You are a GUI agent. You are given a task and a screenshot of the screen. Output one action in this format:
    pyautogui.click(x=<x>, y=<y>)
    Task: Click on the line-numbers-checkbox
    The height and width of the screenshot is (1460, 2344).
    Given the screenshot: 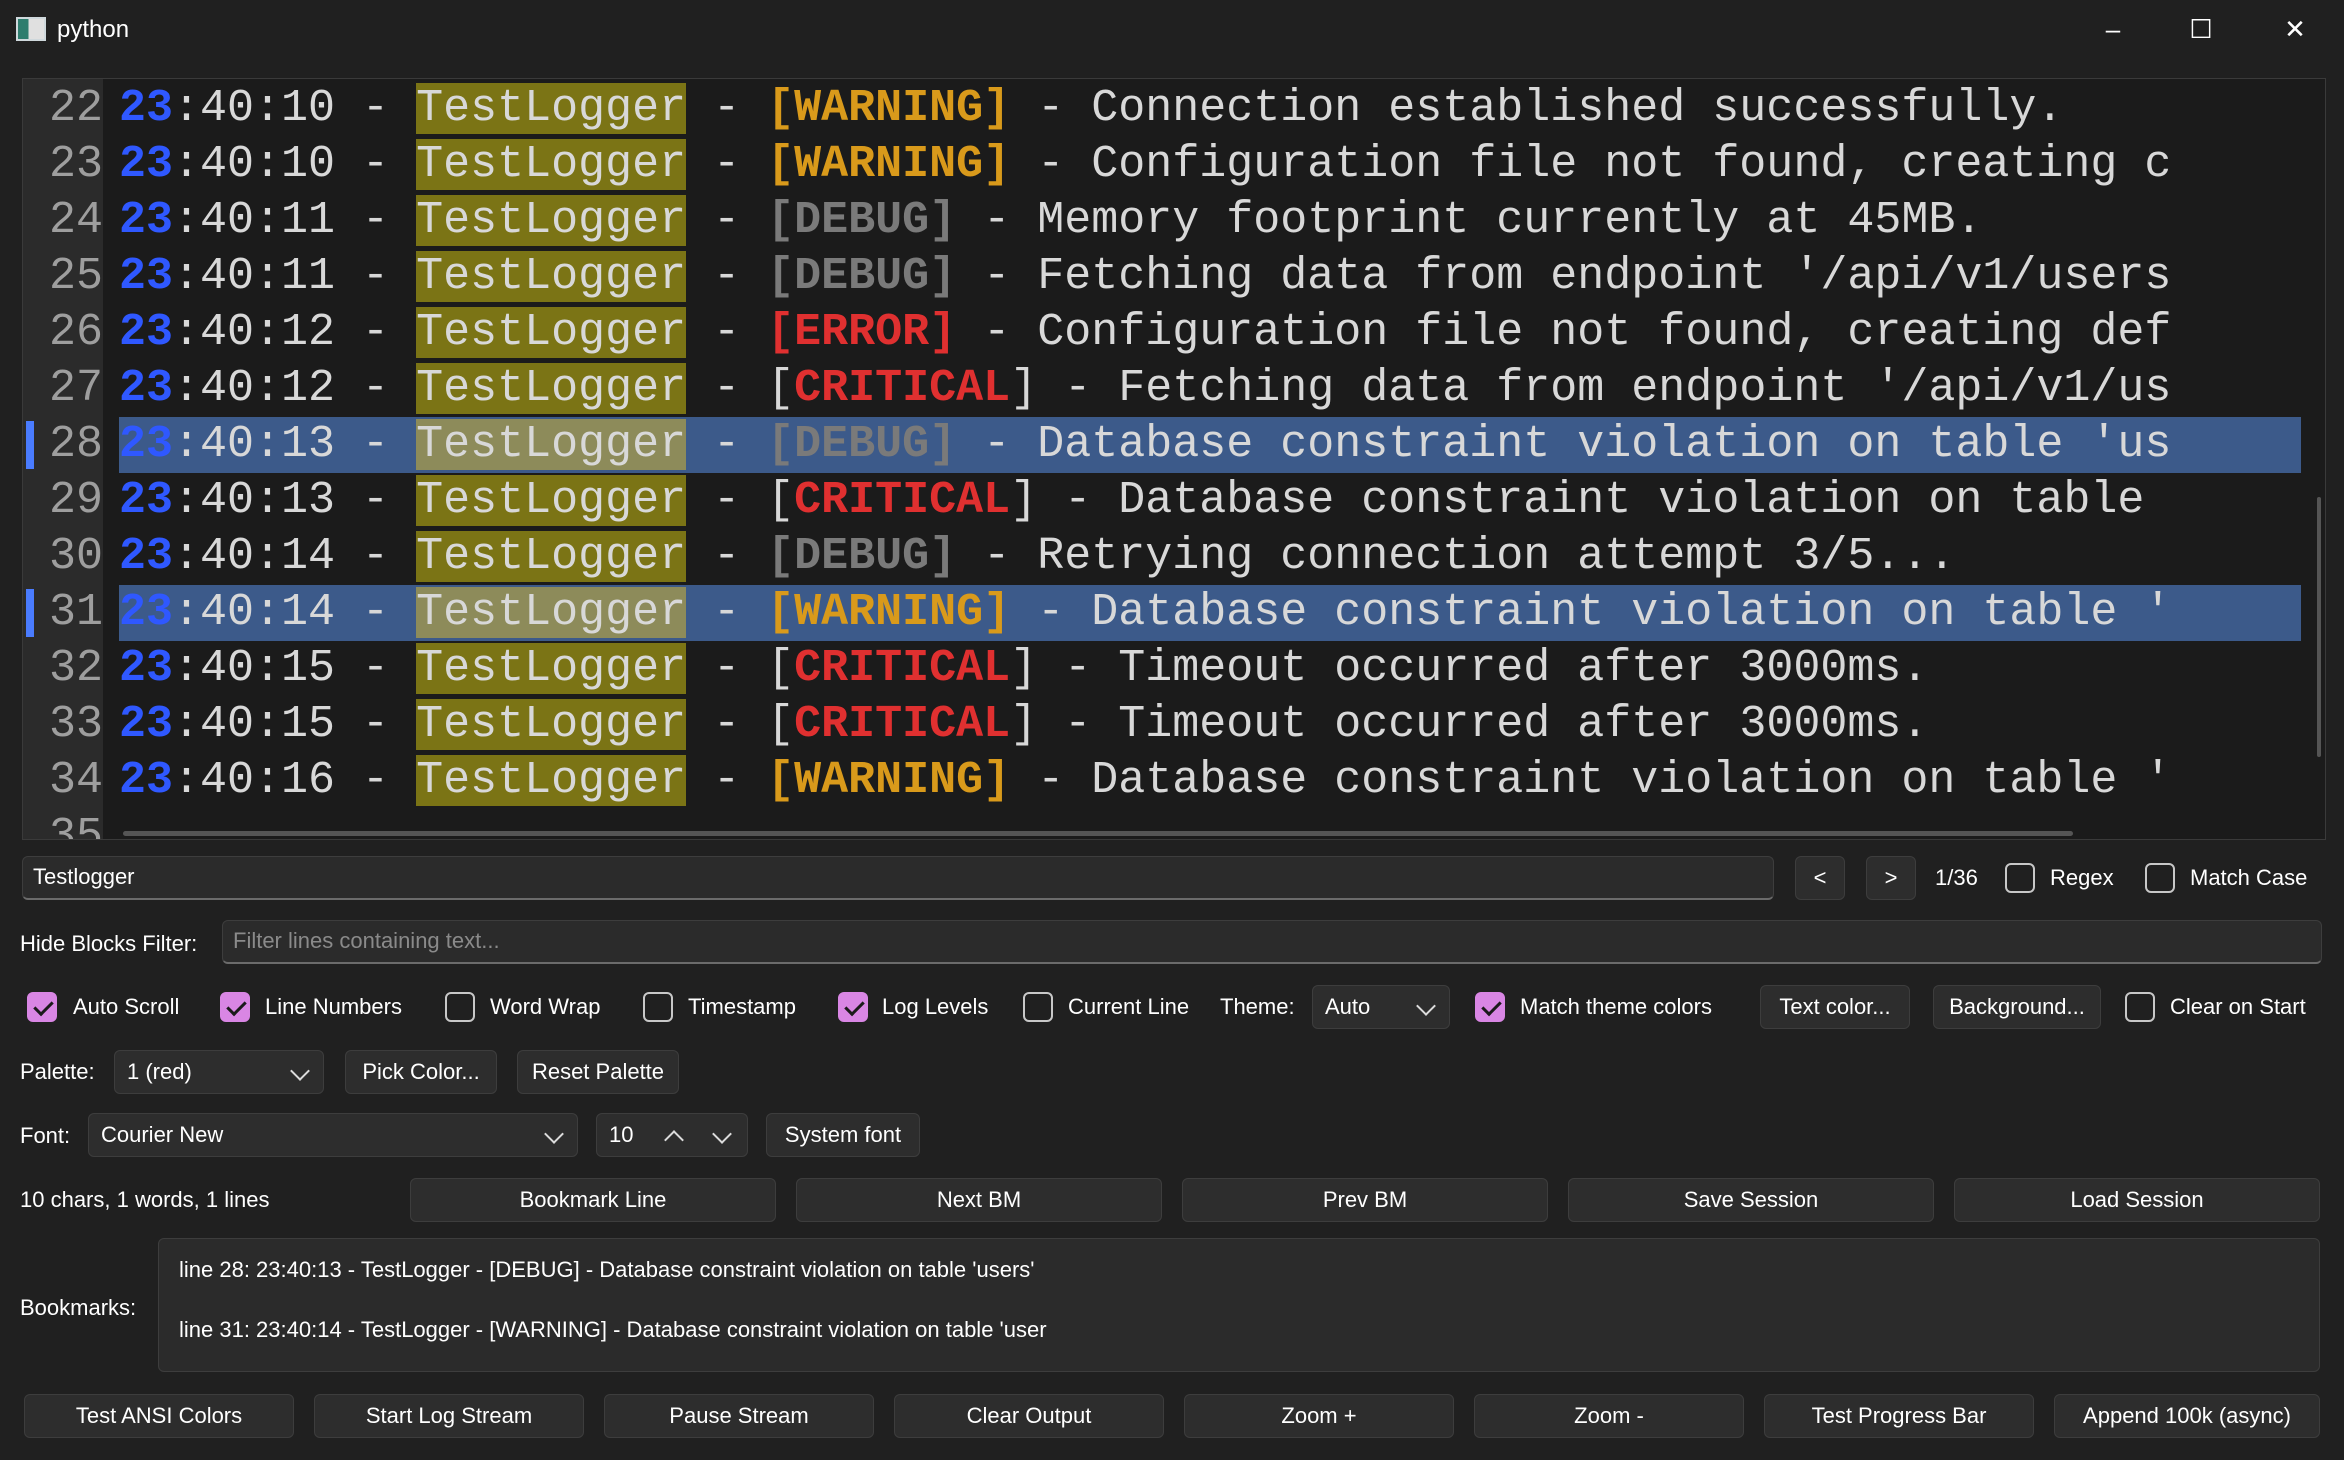 What is the action you would take?
    pyautogui.click(x=235, y=1007)
    